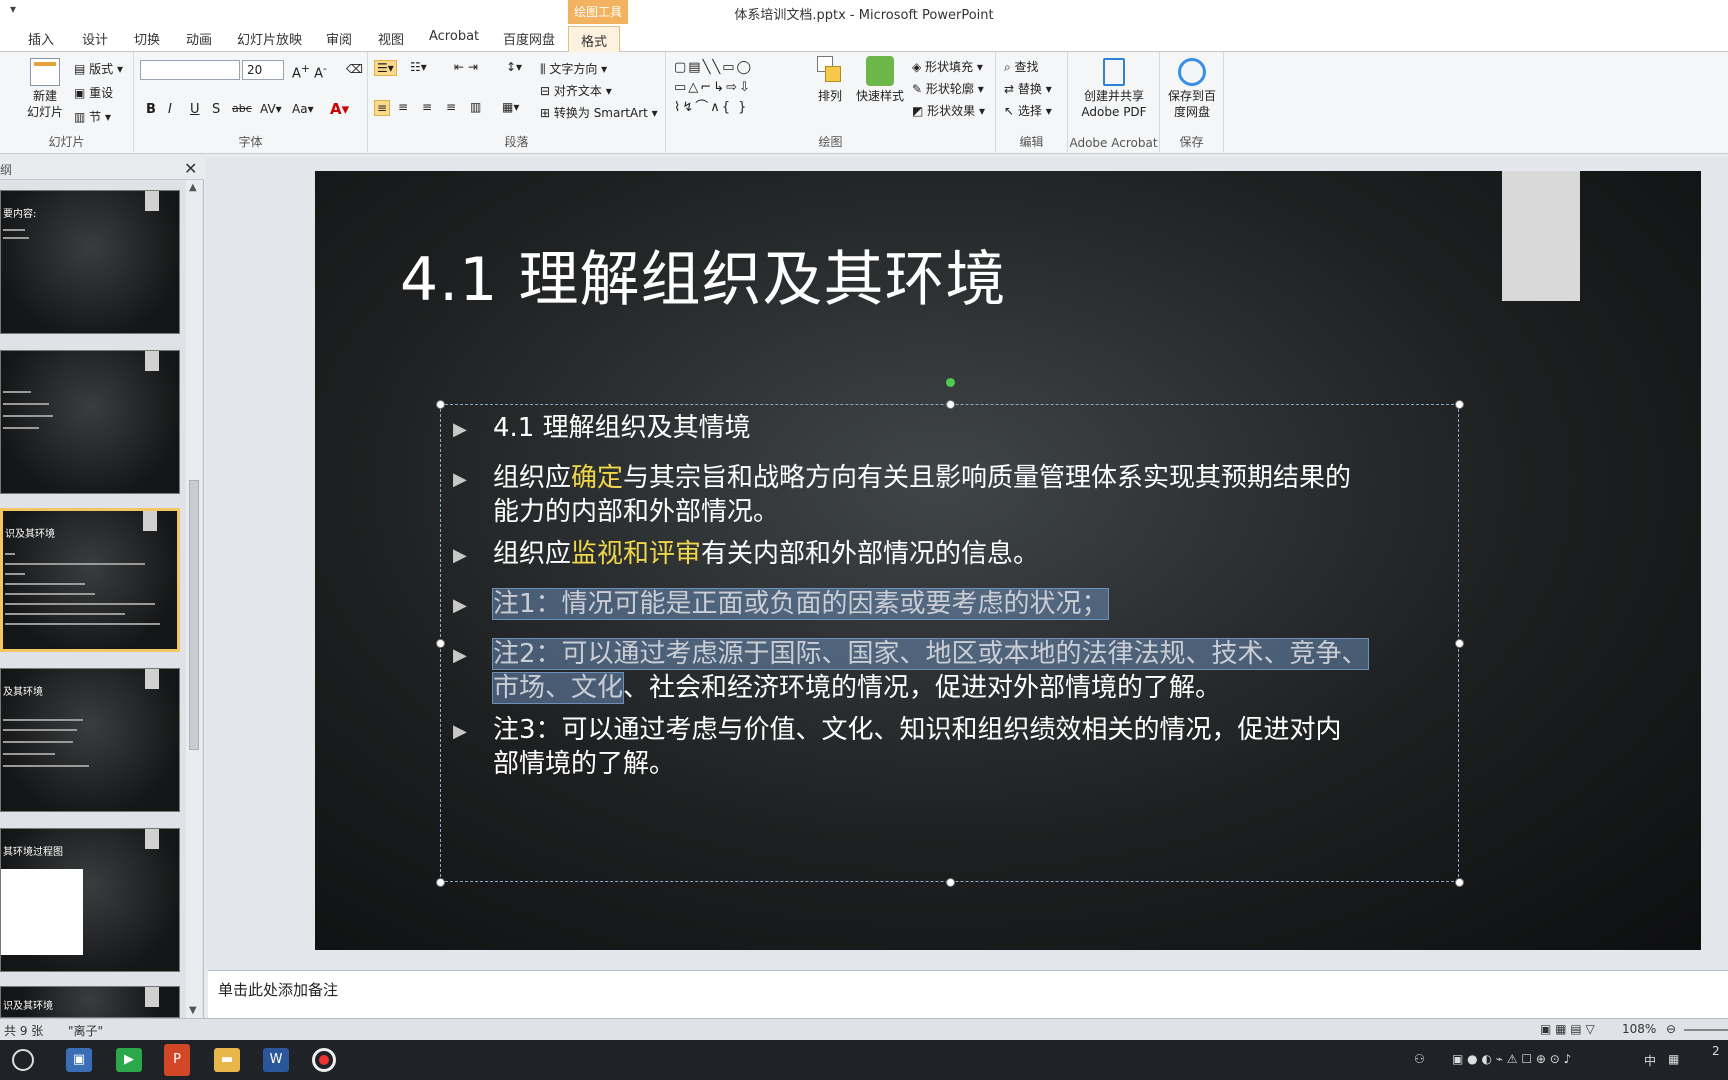  Describe the element at coordinates (1114, 89) in the screenshot. I see `create-share-pdf-button: 创建并共享 Adobe PDF` at that location.